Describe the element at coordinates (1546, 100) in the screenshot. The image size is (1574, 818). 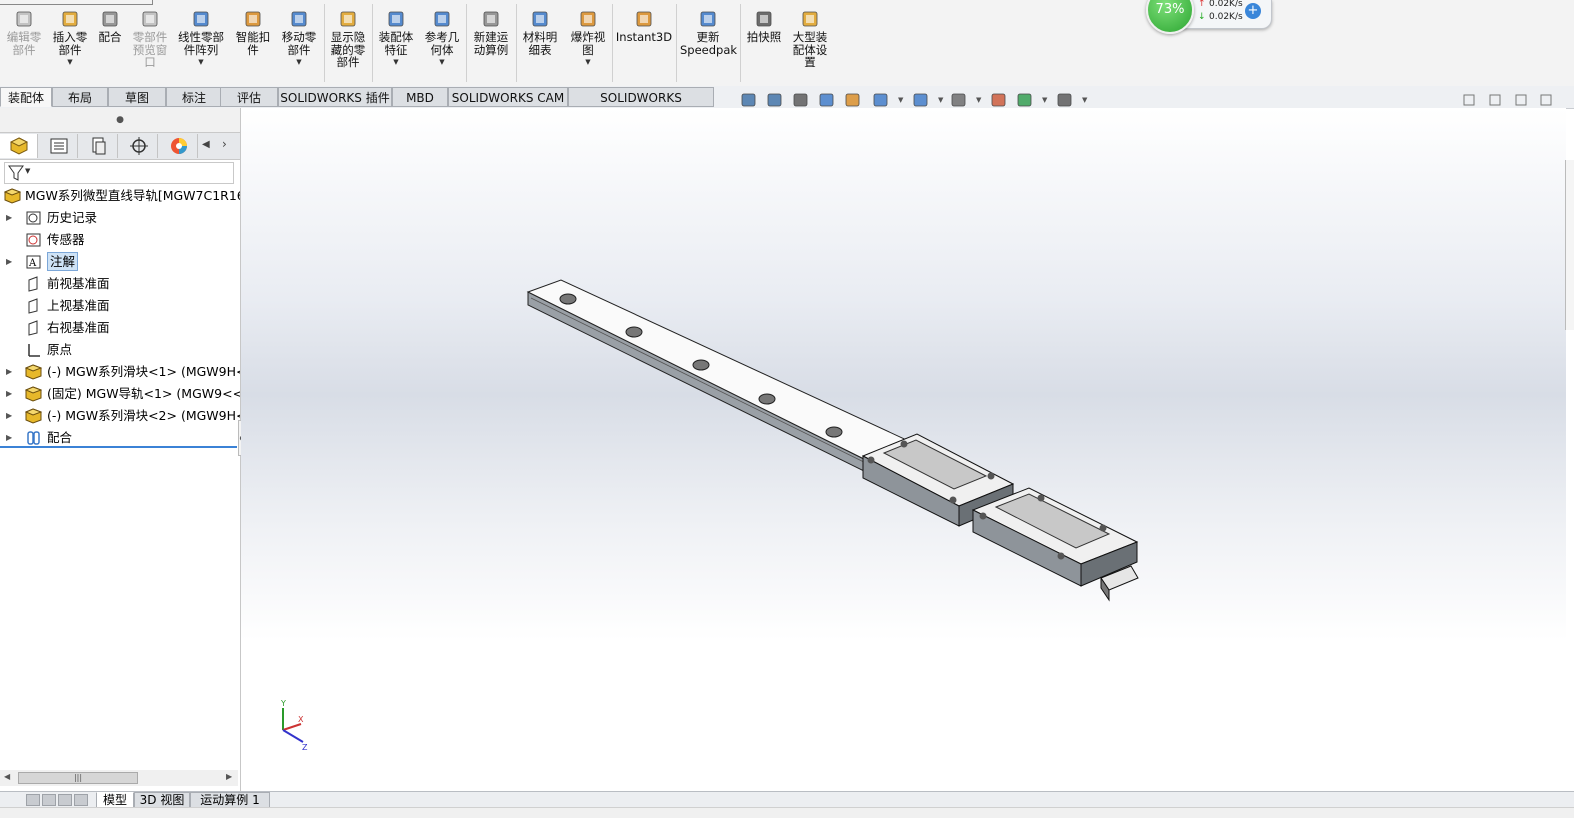
I see `maximize-icon` at that location.